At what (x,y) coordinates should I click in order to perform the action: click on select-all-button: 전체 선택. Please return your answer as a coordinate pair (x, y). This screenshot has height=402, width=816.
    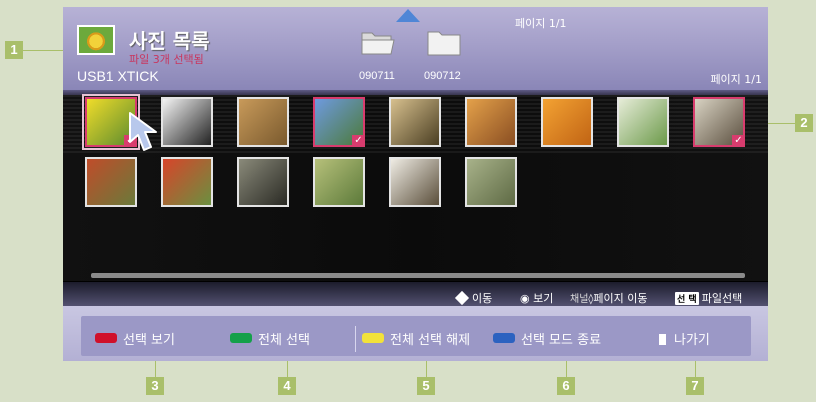
    Looking at the image, I should click on (270, 338).